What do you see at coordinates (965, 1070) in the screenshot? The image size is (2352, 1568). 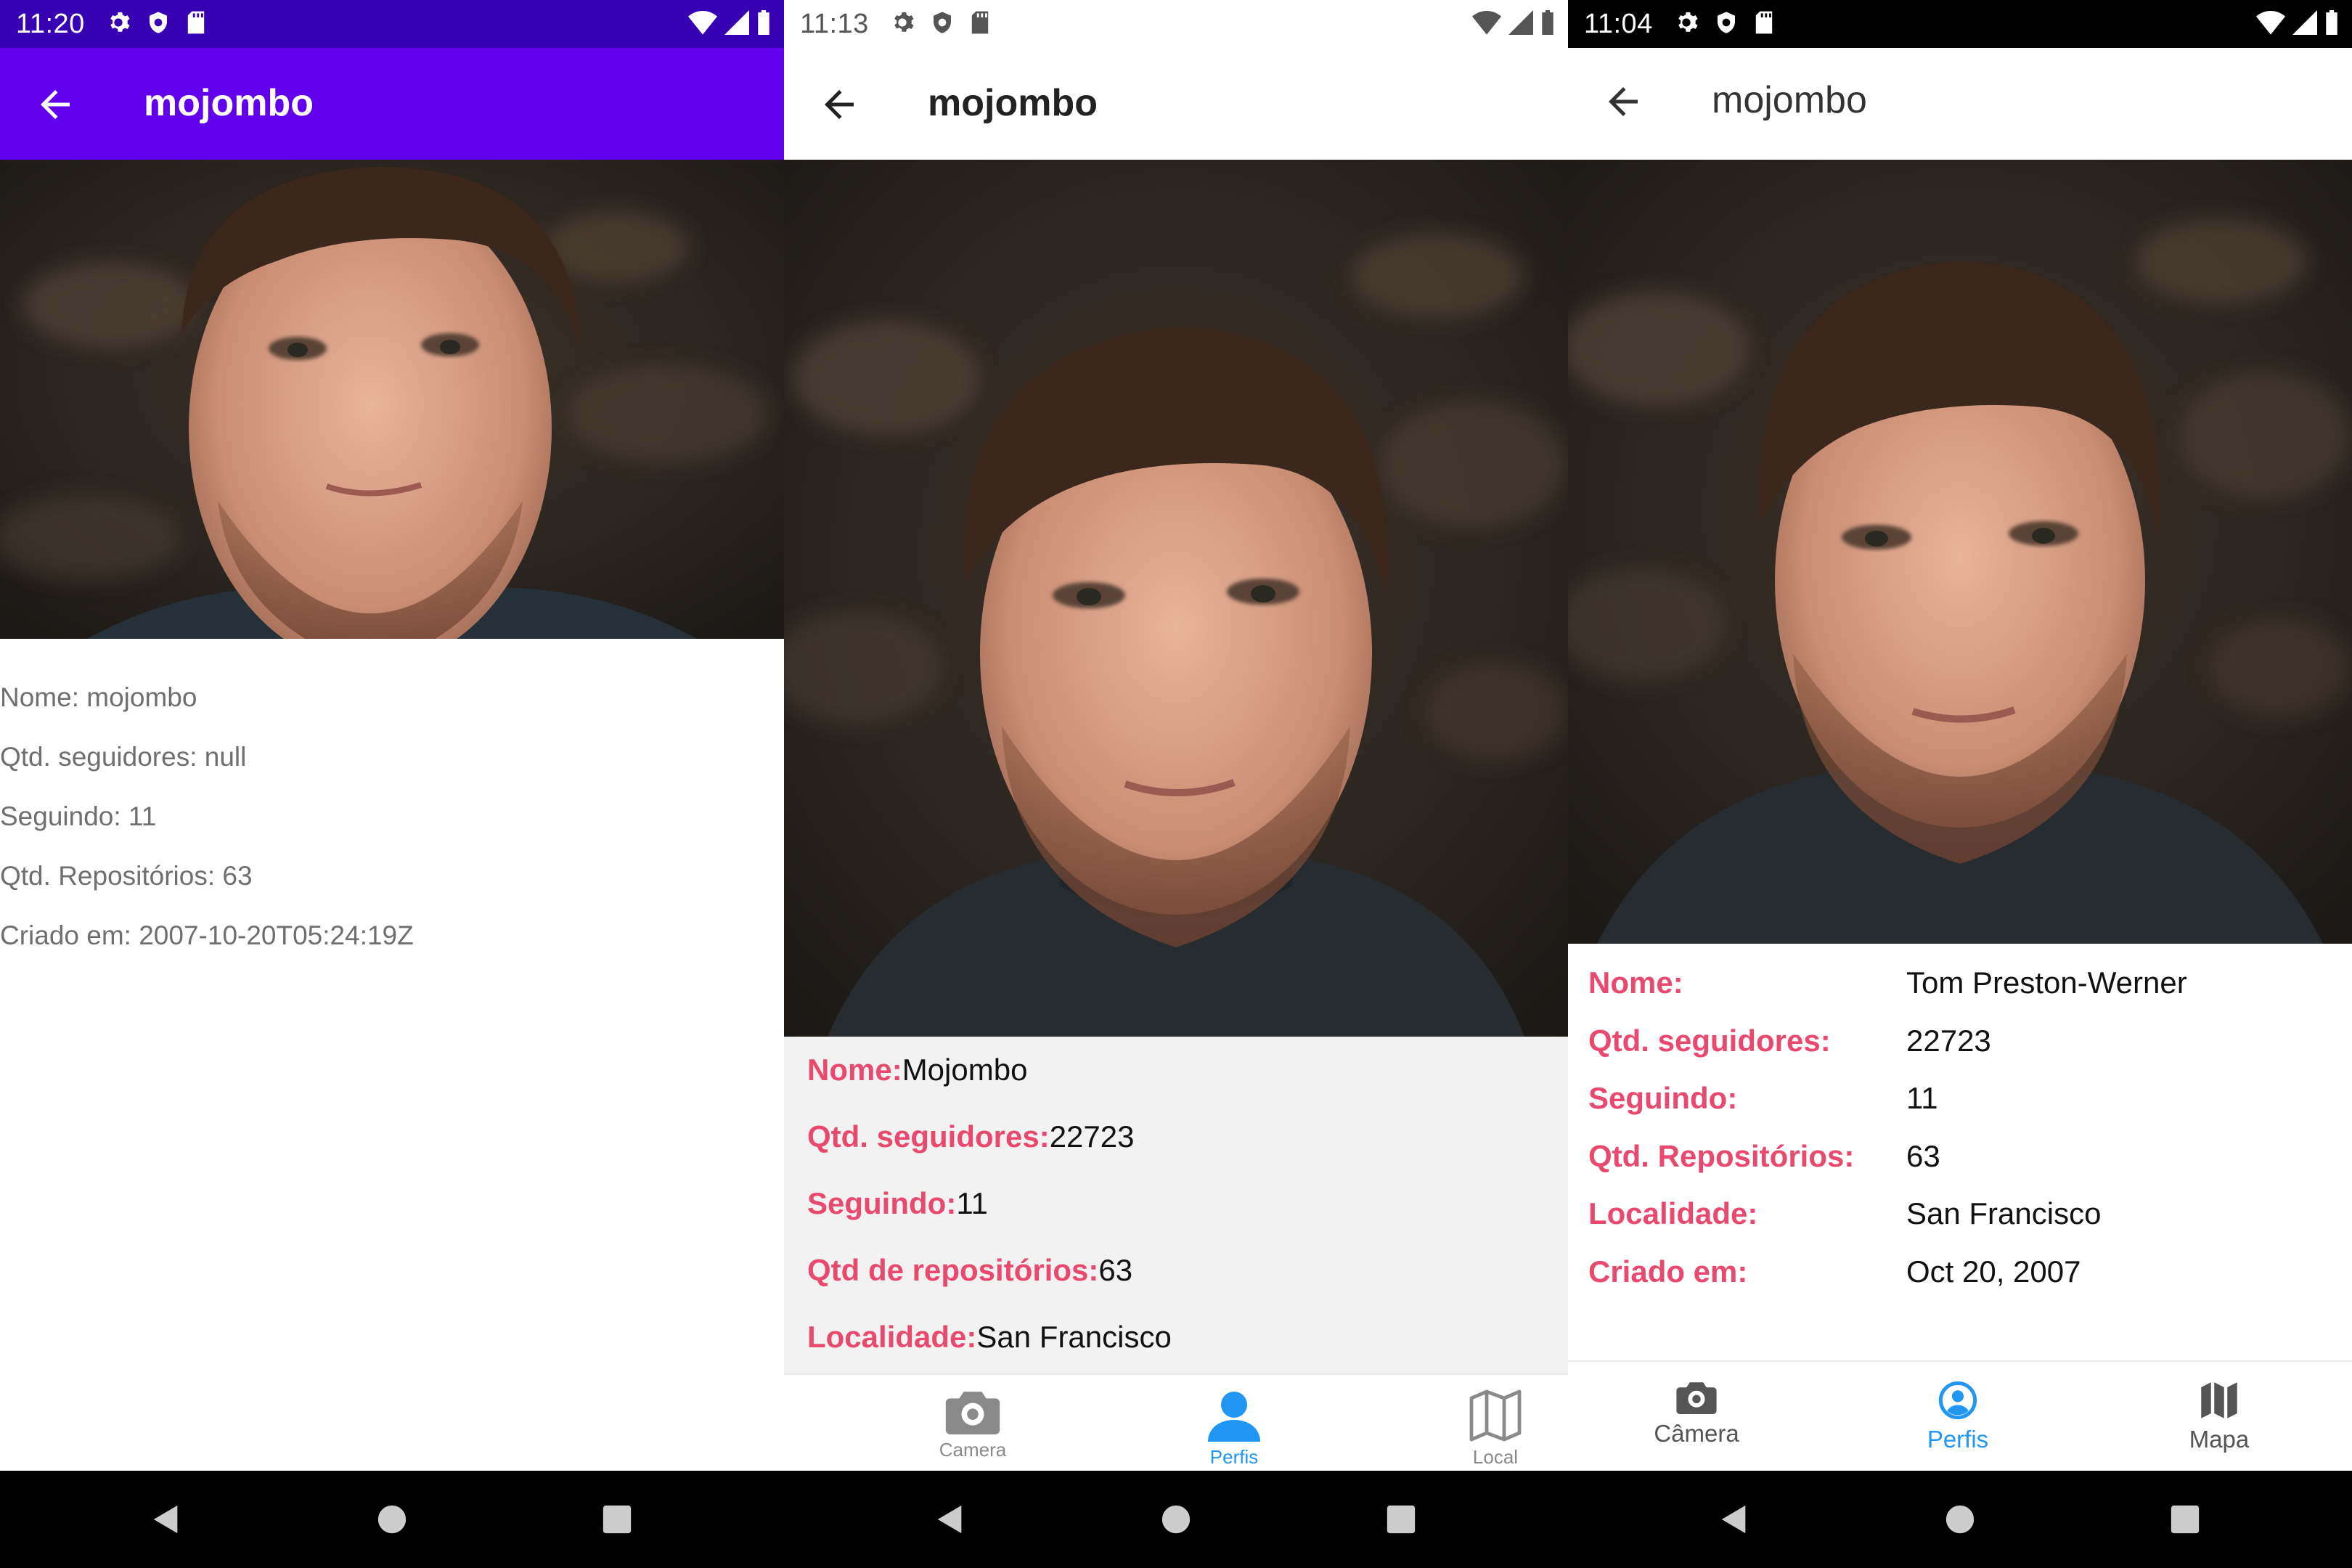 I see `info-value: Mojombo` at bounding box center [965, 1070].